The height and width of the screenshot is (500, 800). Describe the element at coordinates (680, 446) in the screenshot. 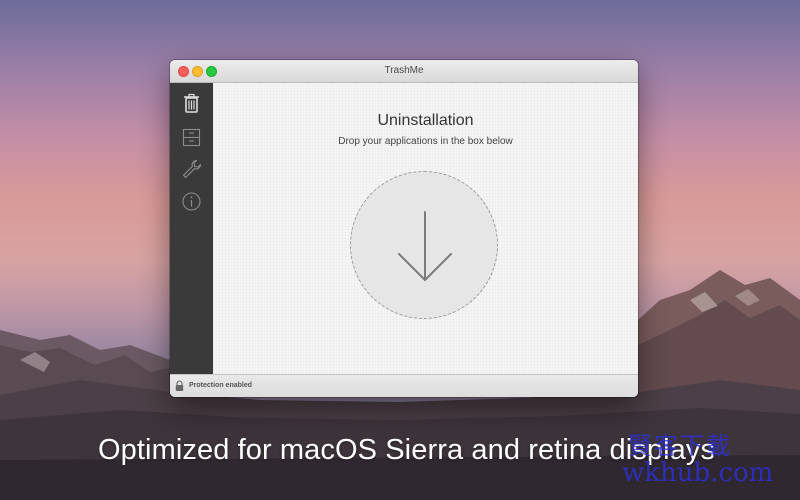

I see `watermark-title: 賢客下載` at that location.